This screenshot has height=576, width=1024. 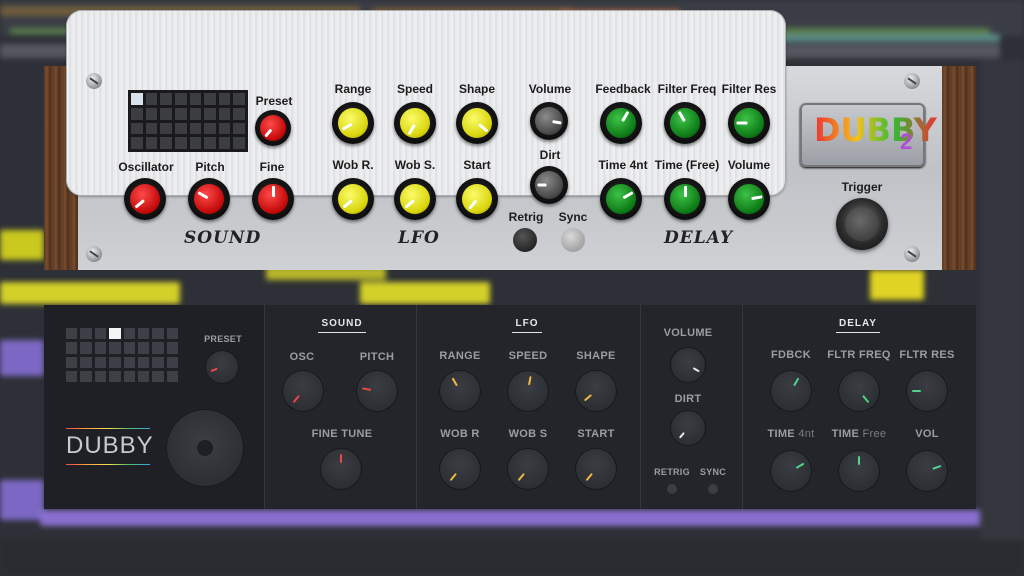 What do you see at coordinates (145, 199) in the screenshot?
I see `oscillator-knob` at bounding box center [145, 199].